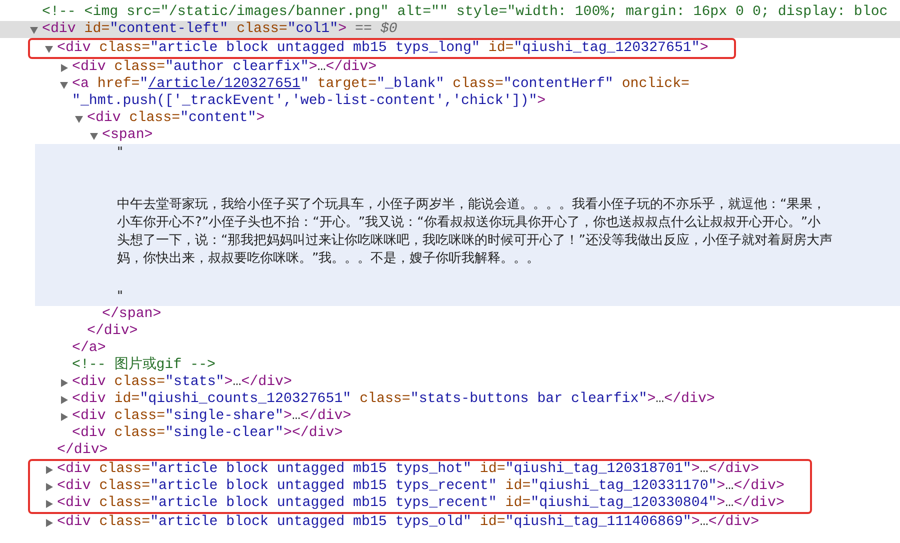 The image size is (900, 543). What do you see at coordinates (450, 12) in the screenshot?
I see `comment-row: <!-- <img src="/static/images/banner.png" alt="" style="width: 100%; margin: 16px 0 0; display: bloc` at bounding box center [450, 12].